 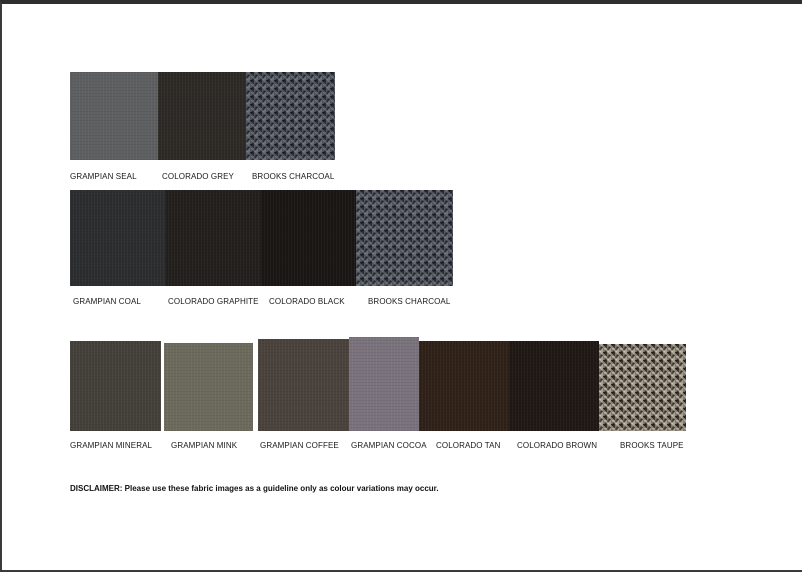 I want to click on swatch-label: GRAMPIAN SEAL, so click(x=103, y=176).